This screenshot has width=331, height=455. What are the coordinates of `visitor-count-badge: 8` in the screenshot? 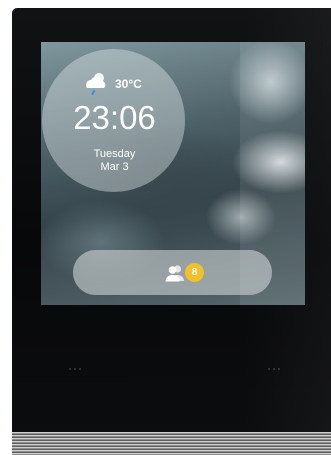 It's located at (194, 272).